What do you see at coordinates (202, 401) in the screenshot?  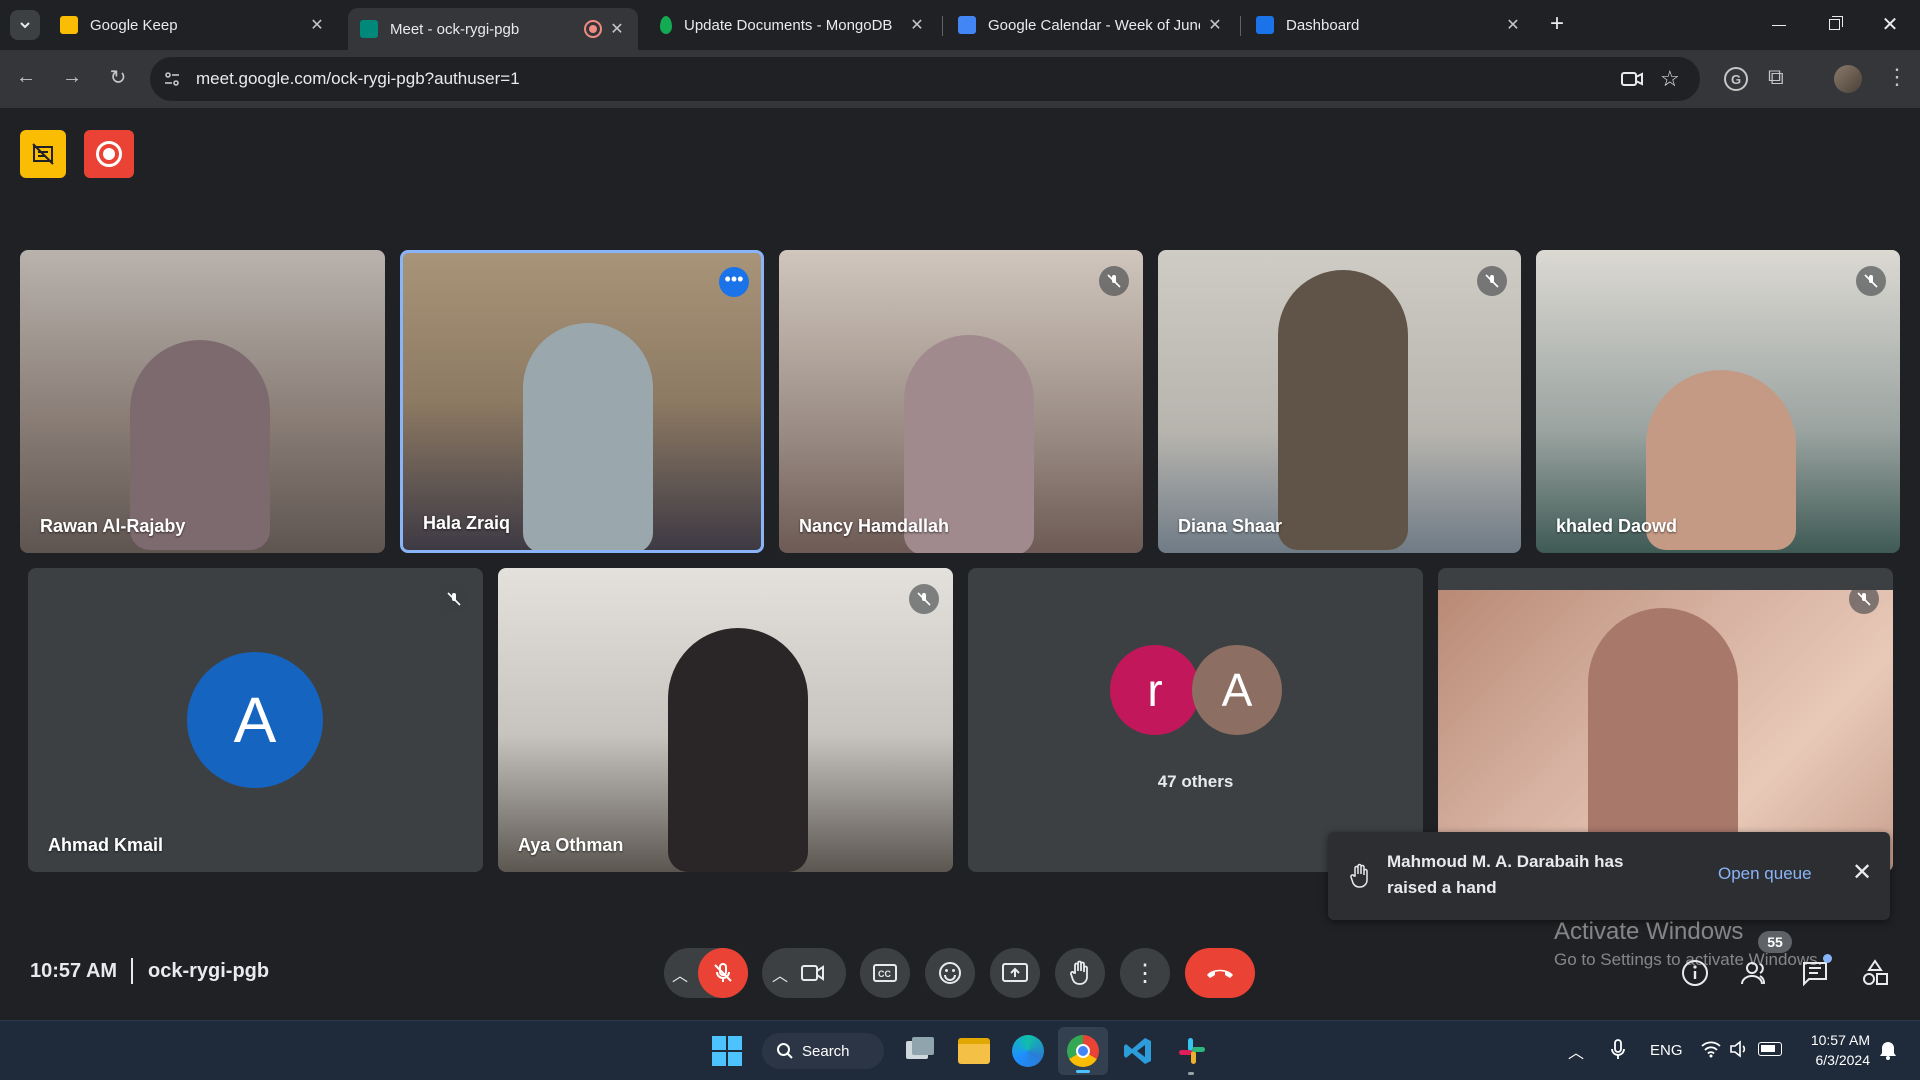 I see `participant-tile: Rawan Al-Rajaby` at bounding box center [202, 401].